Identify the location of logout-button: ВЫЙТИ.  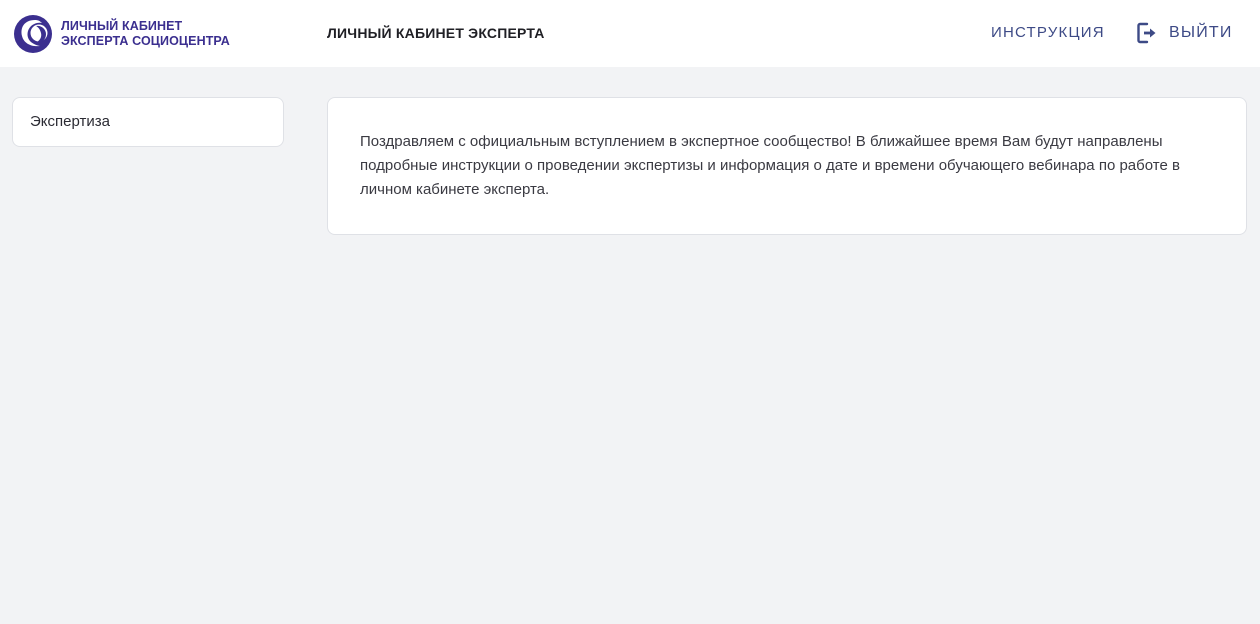
(1185, 33).